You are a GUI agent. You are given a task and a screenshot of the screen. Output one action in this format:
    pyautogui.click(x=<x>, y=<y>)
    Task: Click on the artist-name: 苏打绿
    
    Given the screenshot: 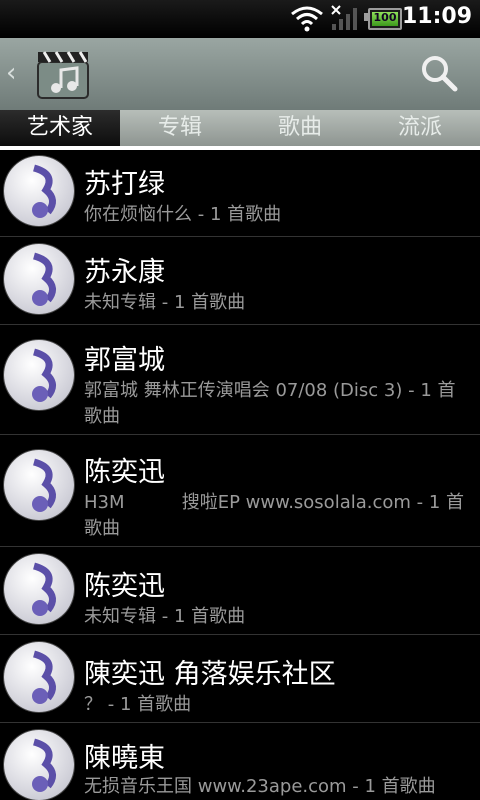 What is the action you would take?
    pyautogui.click(x=124, y=184)
    